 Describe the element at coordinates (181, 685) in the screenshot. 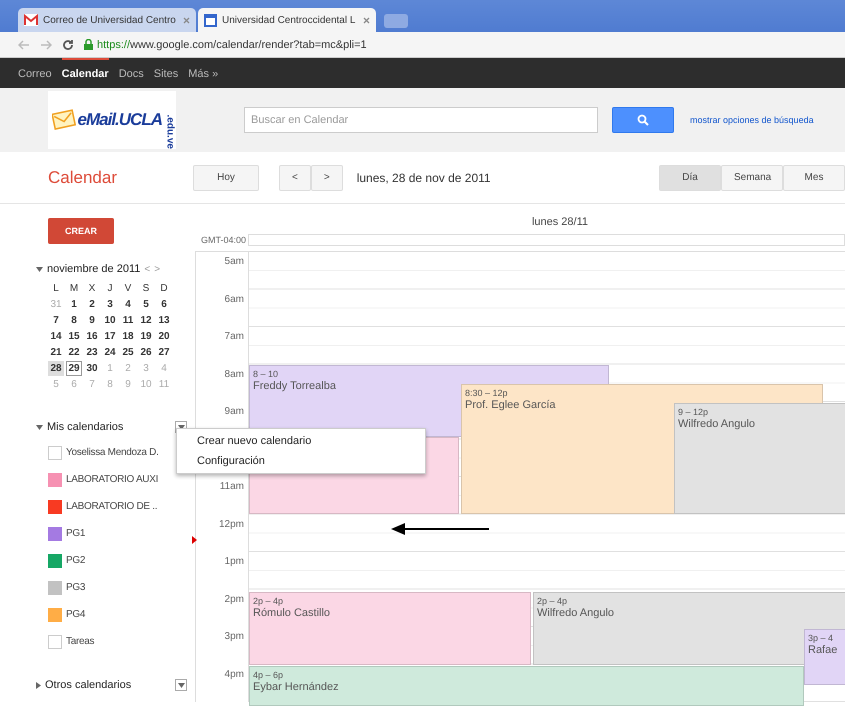

I see `dropdown-button` at that location.